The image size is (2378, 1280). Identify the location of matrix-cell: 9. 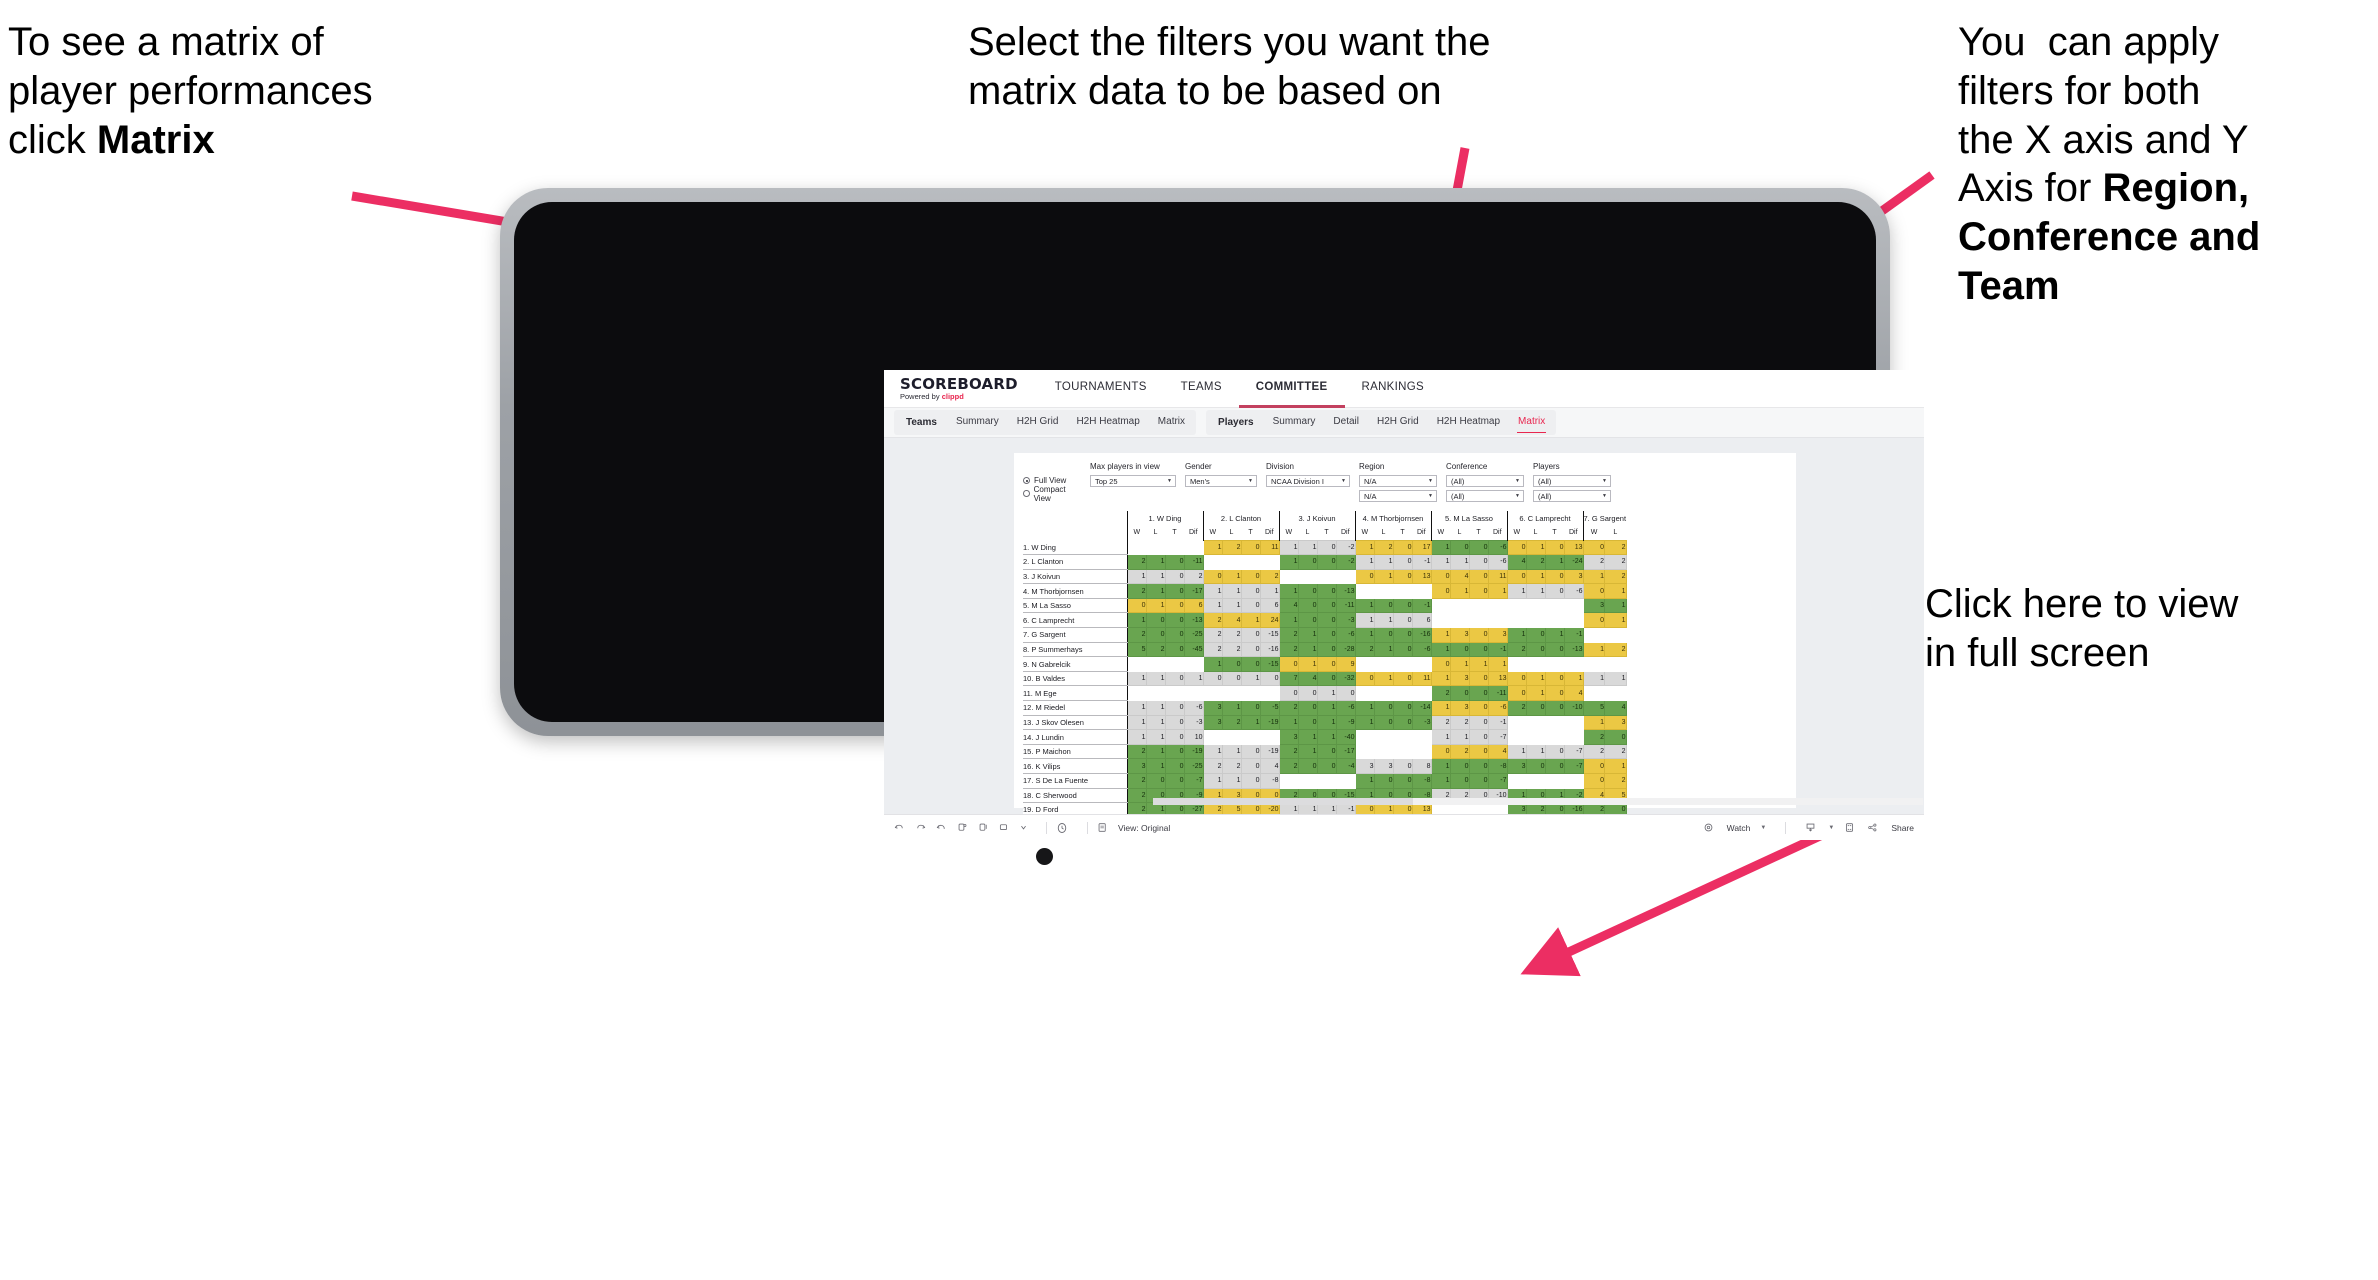
(1345, 664).